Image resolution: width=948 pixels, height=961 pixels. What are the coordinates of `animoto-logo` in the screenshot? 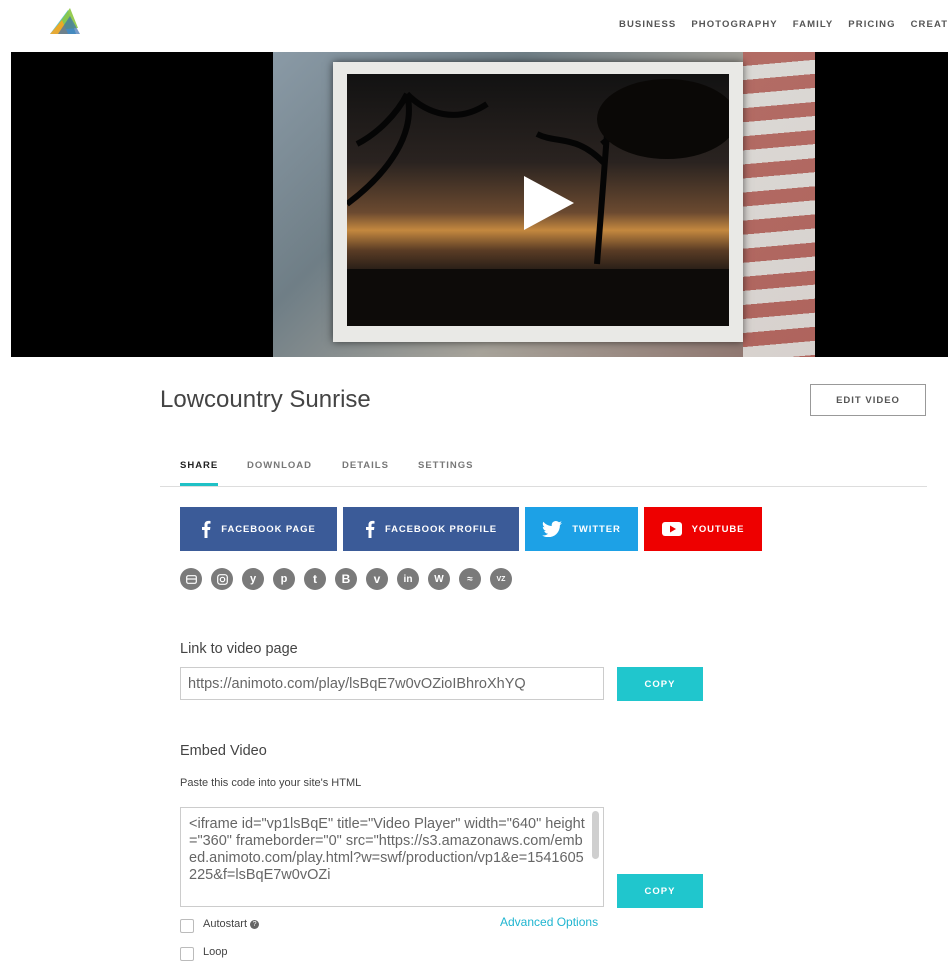 It's located at (65, 21).